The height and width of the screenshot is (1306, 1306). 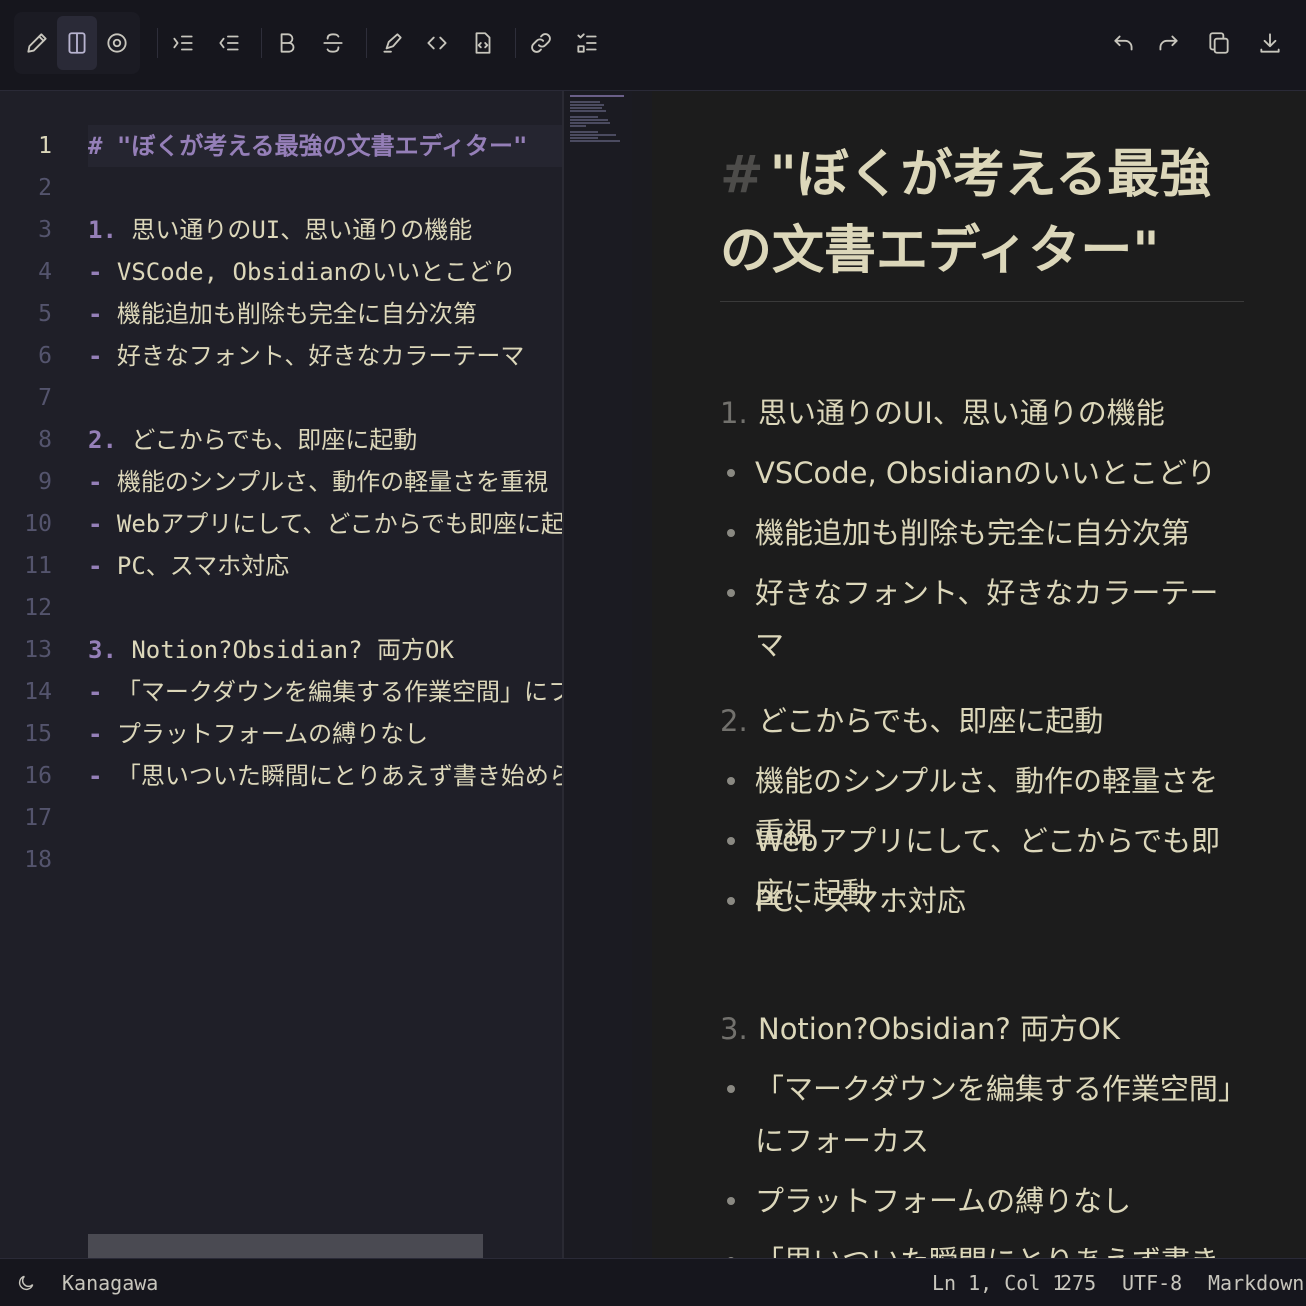 What do you see at coordinates (102, 650) in the screenshot?
I see `markdown-marker: 3.` at bounding box center [102, 650].